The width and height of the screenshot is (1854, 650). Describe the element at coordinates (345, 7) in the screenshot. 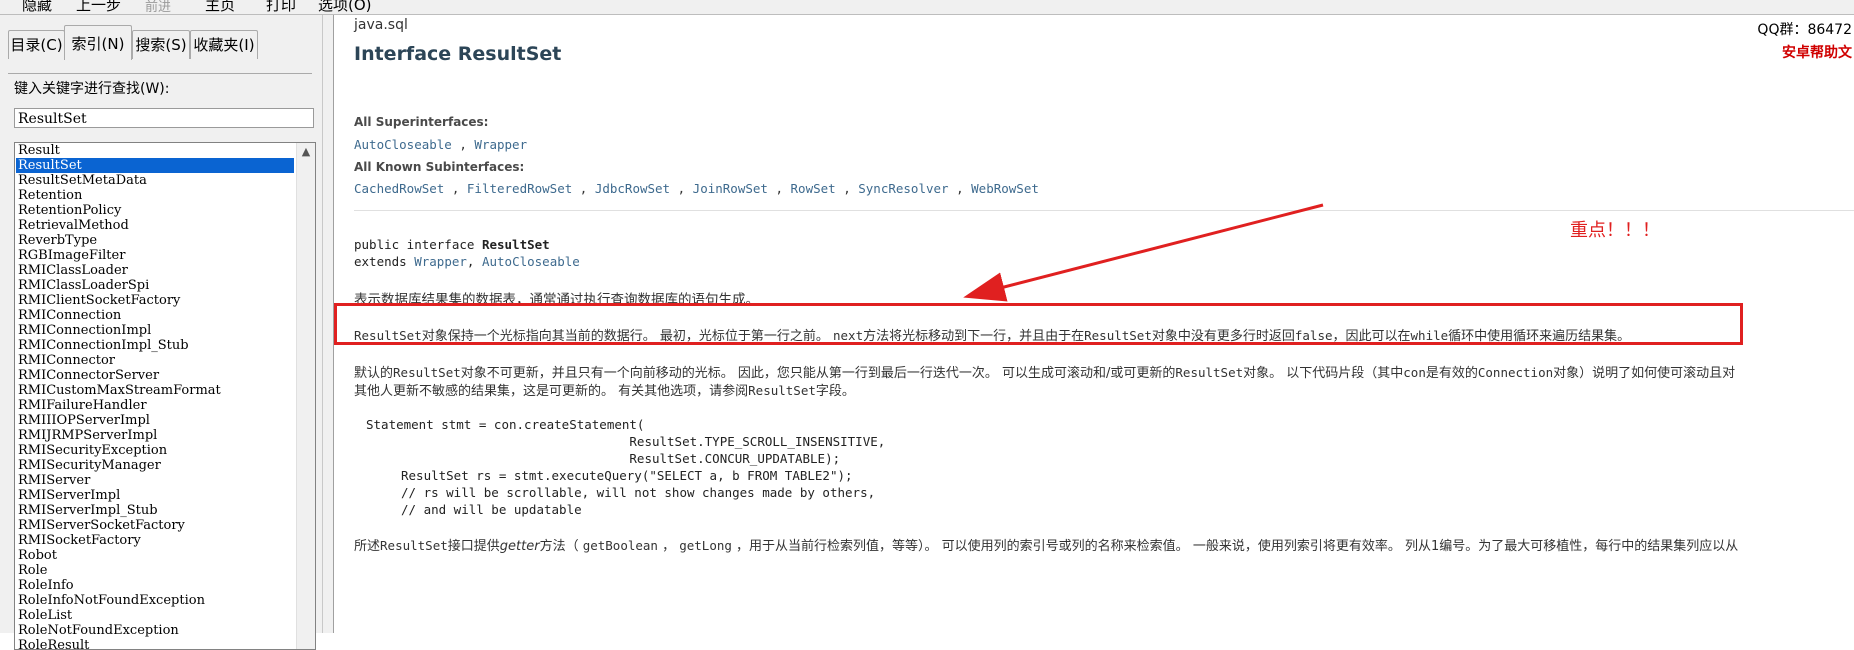

I see `options-button: 选项(O)` at that location.